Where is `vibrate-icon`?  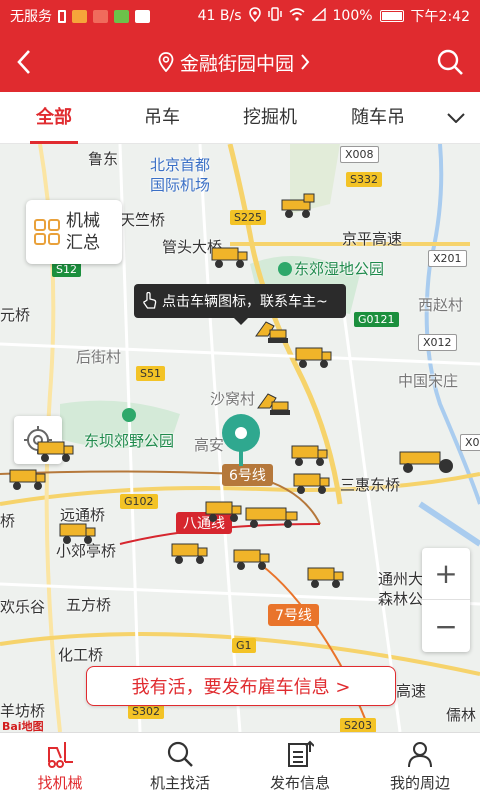 vibrate-icon is located at coordinates (274, 16).